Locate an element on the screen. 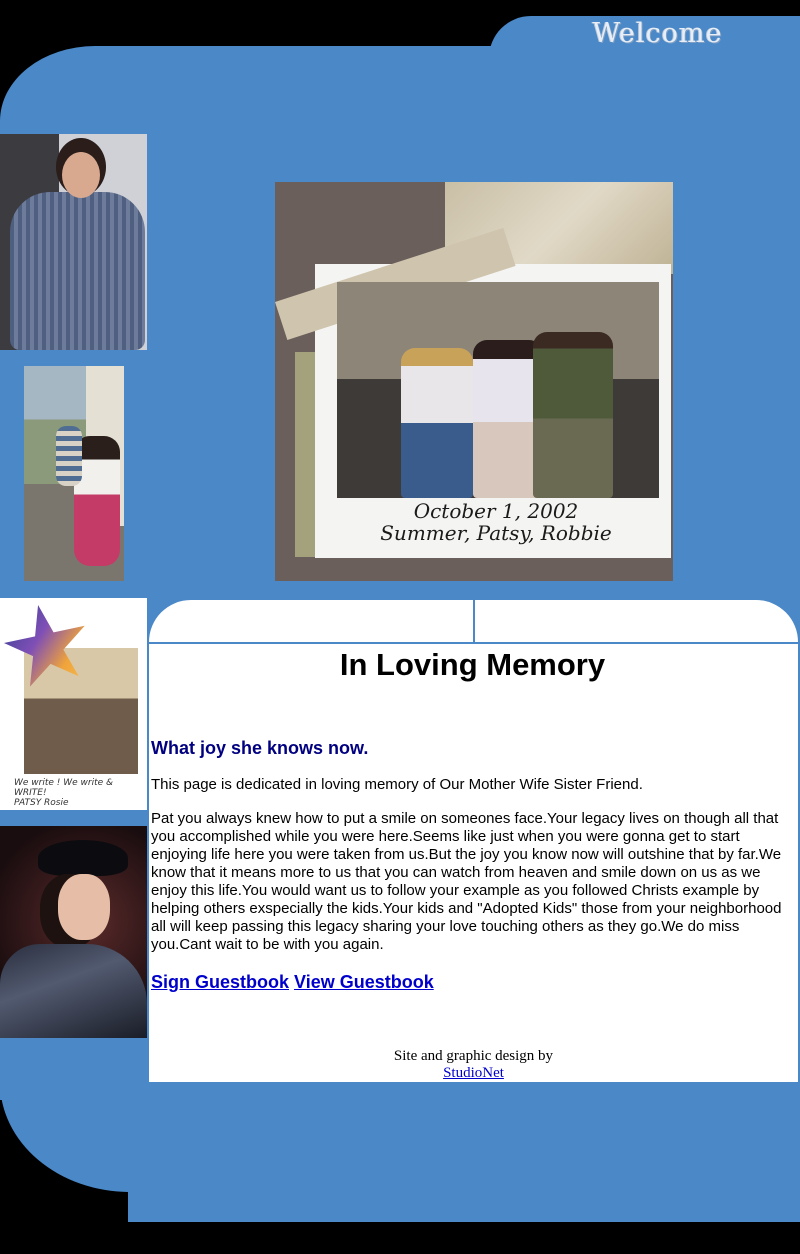  star-photo-caption: We write ! We write & WRITE! is located at coordinates (64, 788).